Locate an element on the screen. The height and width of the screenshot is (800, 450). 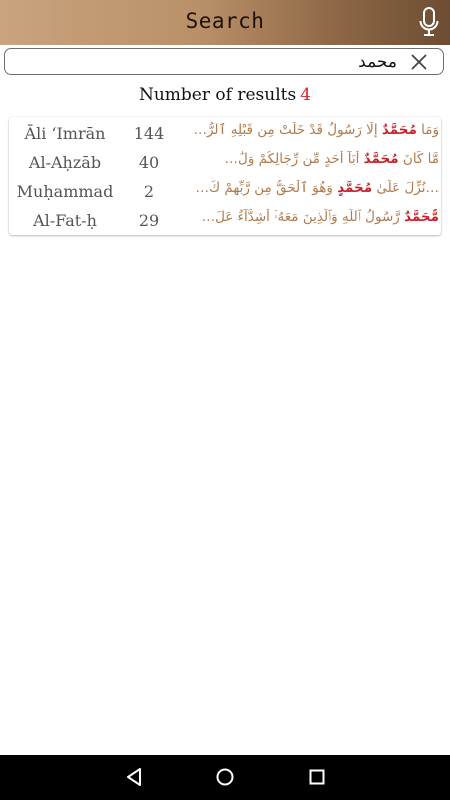
system-navigation-bar is located at coordinates (225, 777).